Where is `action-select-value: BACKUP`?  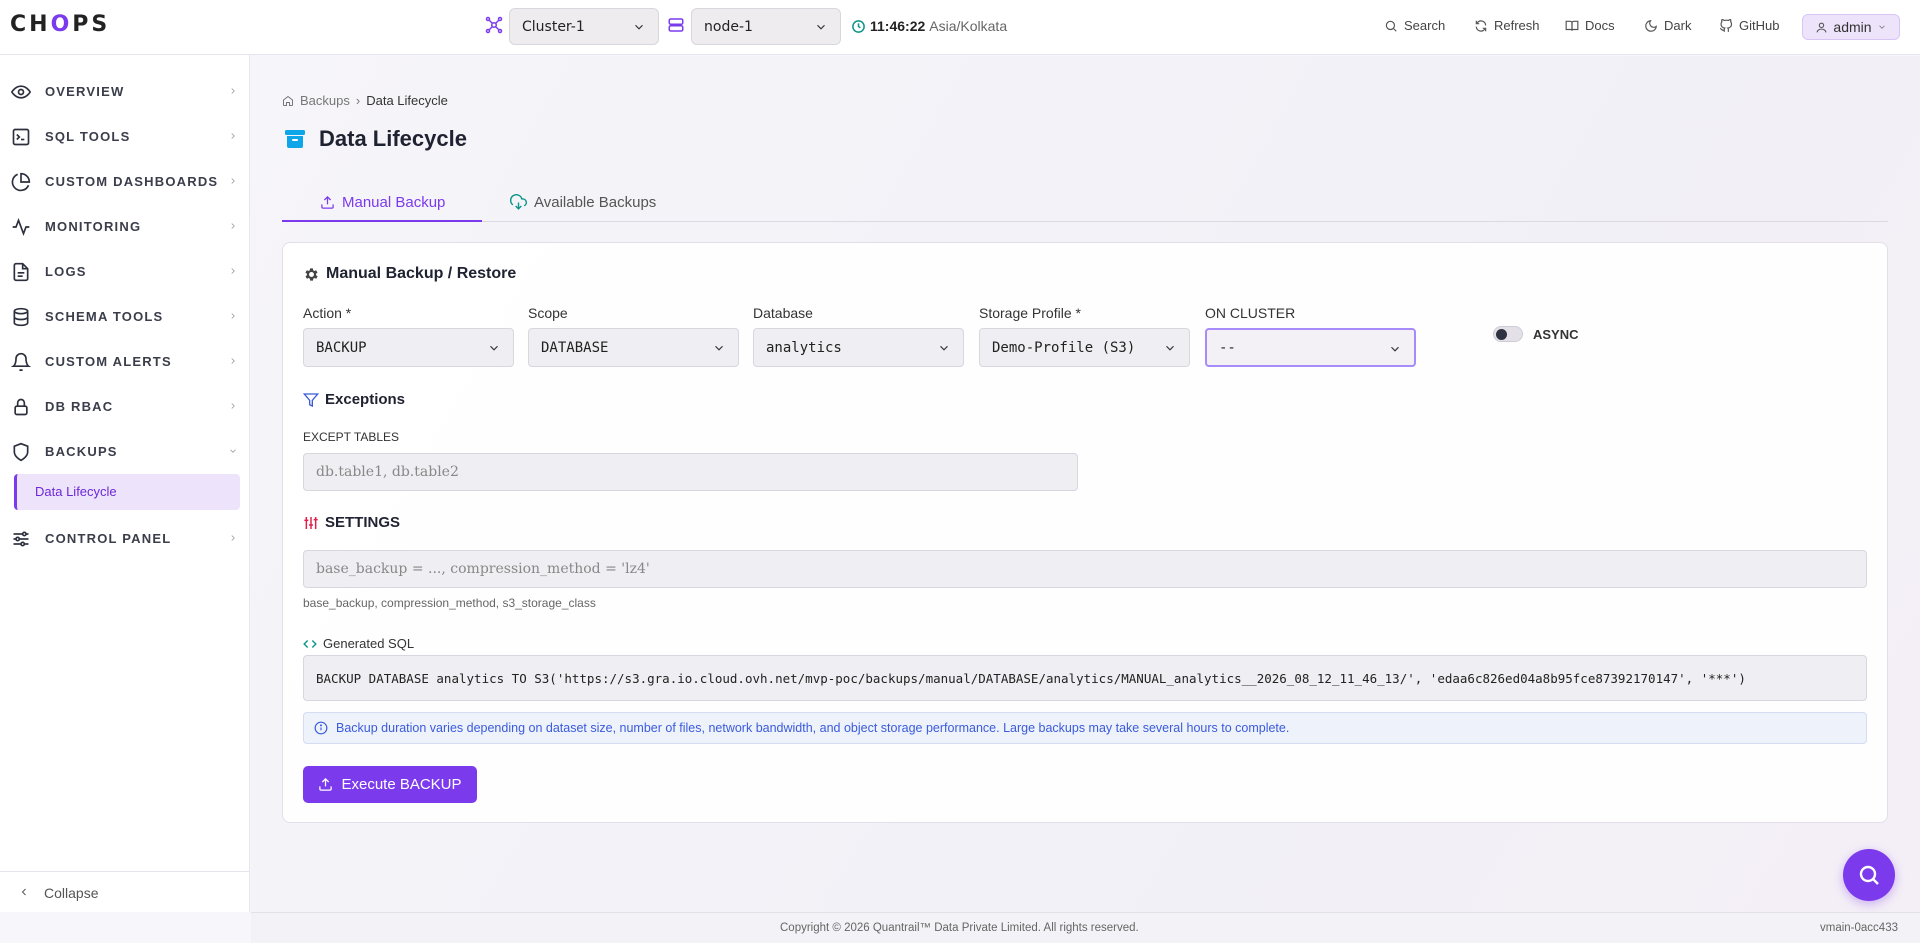 action-select-value: BACKUP is located at coordinates (341, 347).